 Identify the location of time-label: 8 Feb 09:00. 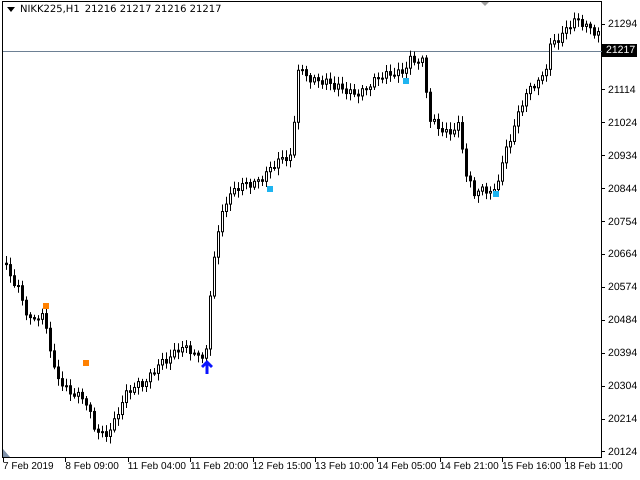
(92, 466).